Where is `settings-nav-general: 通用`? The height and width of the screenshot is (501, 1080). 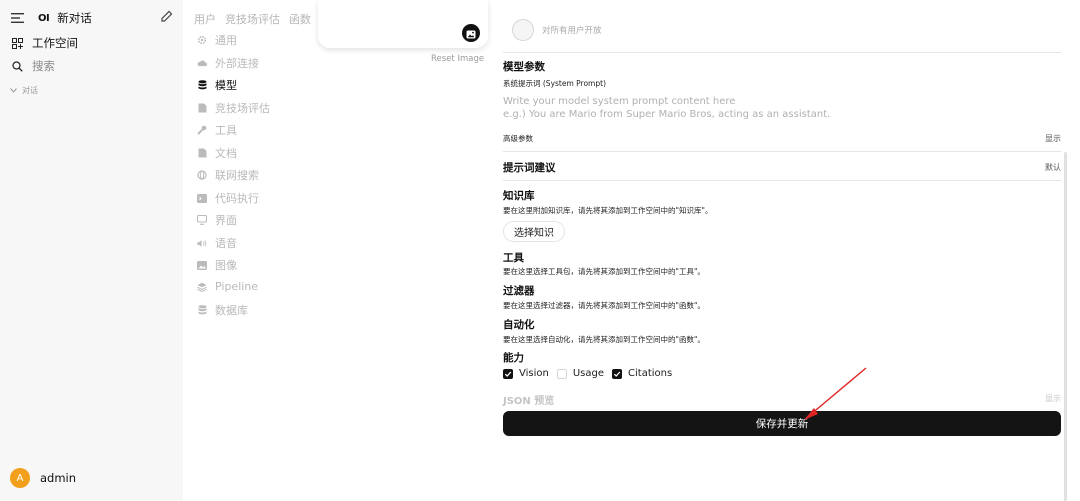 settings-nav-general: 通用 is located at coordinates (217, 40).